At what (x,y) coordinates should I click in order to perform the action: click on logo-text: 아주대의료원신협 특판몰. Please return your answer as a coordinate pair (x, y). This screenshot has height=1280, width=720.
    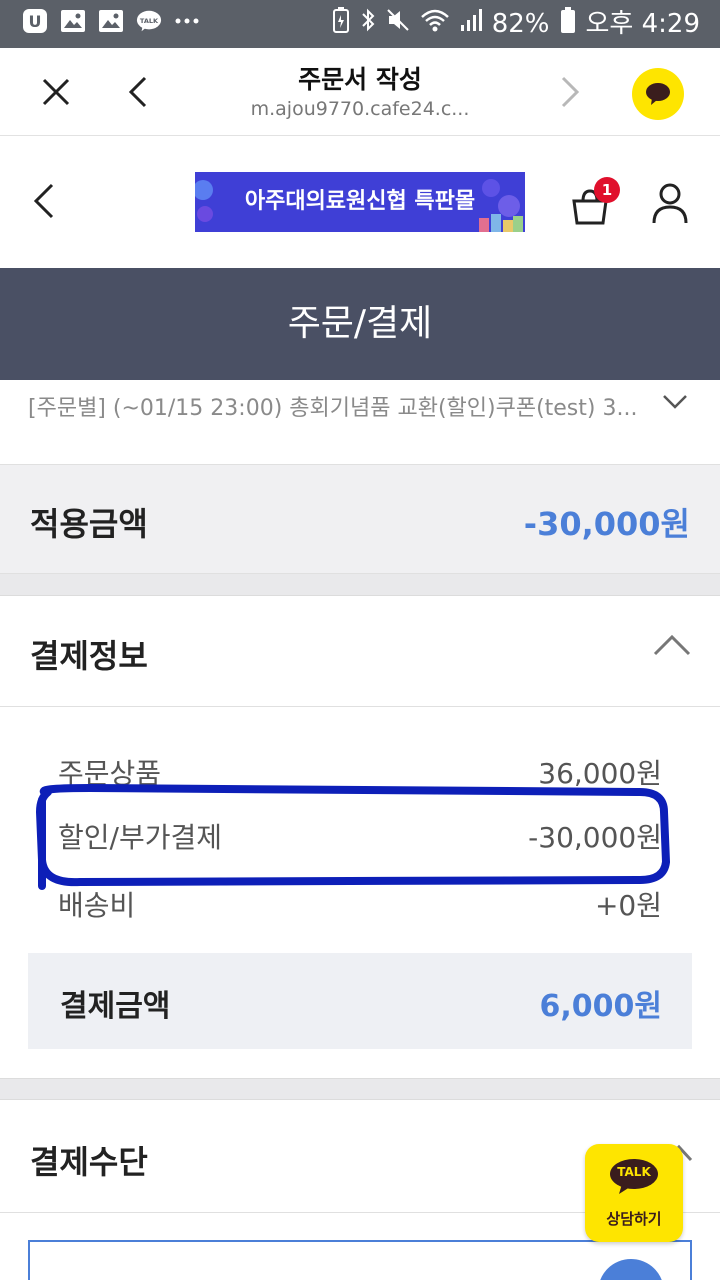
    Looking at the image, I should click on (360, 201).